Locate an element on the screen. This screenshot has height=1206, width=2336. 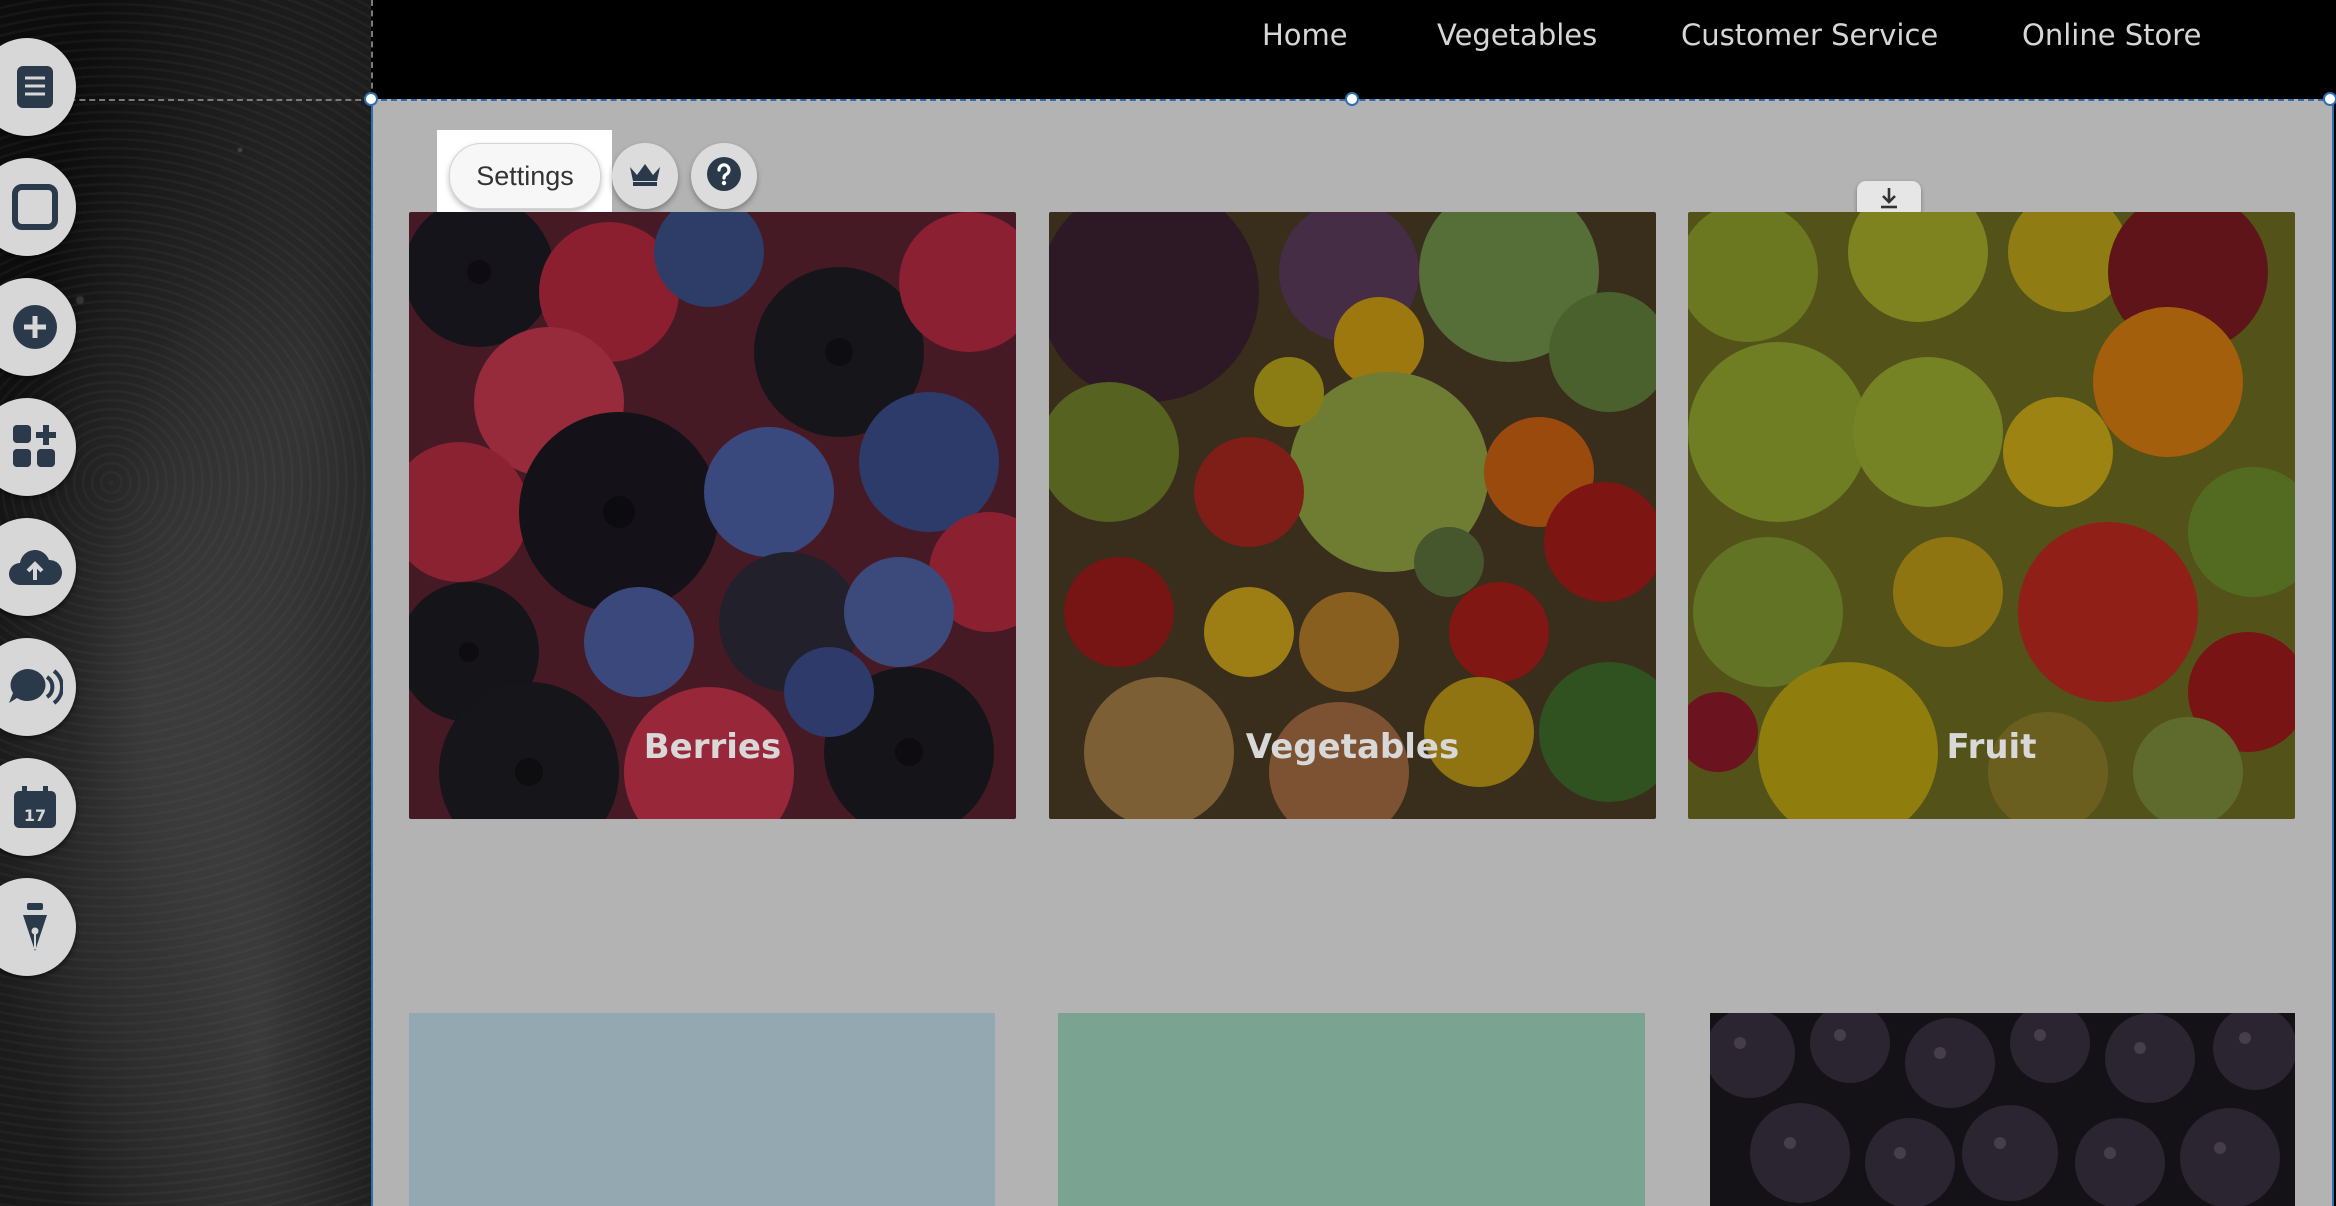
svg-text: 17 is located at coordinates (35, 815).